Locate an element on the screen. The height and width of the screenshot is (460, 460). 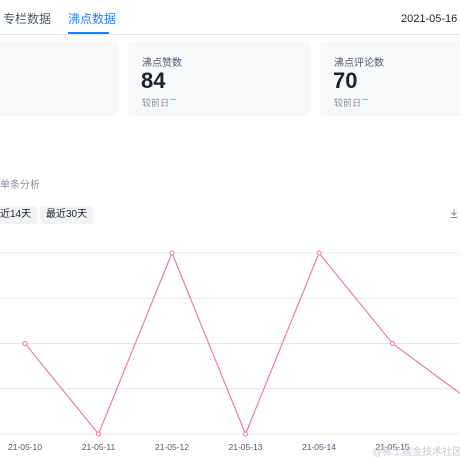
x-tick-label: 21-05-11 is located at coordinates (99, 447).